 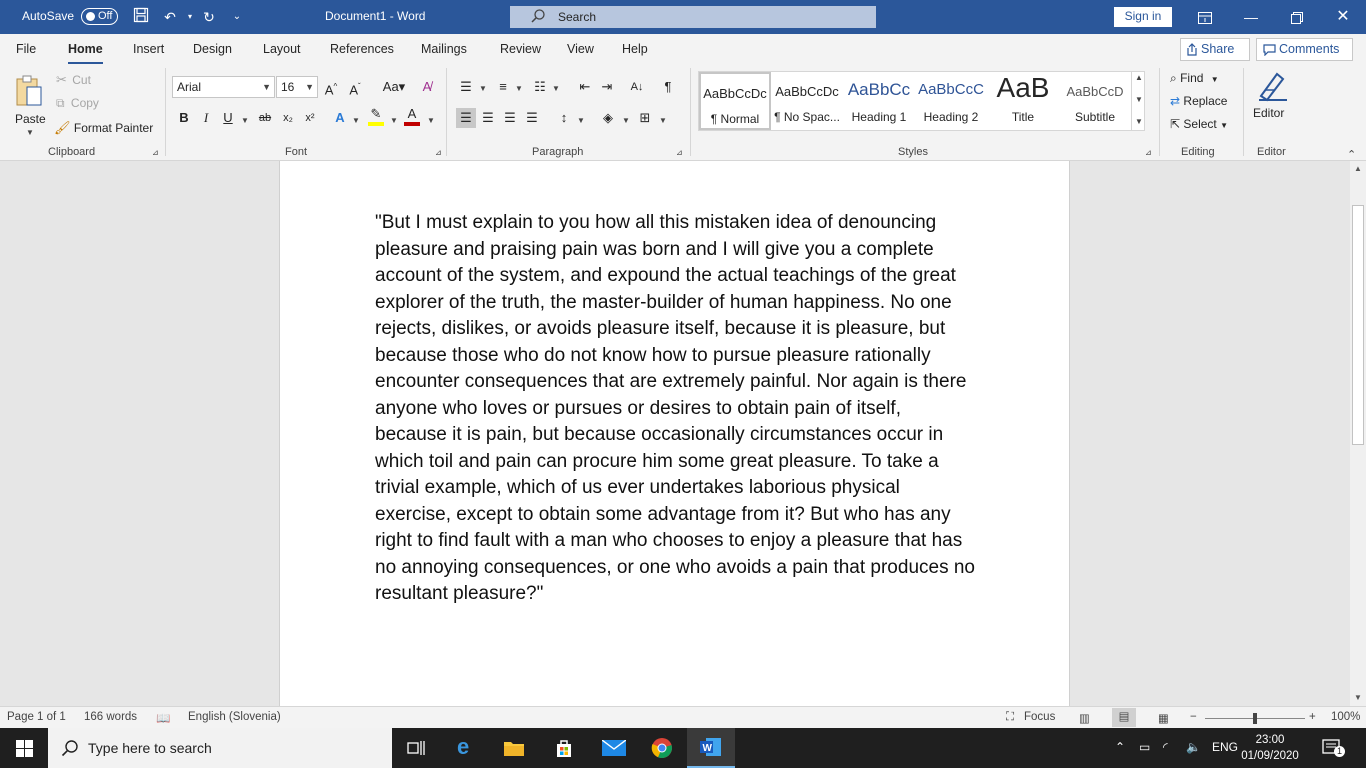 What do you see at coordinates (184, 118) in the screenshot?
I see `bold-icon: B` at bounding box center [184, 118].